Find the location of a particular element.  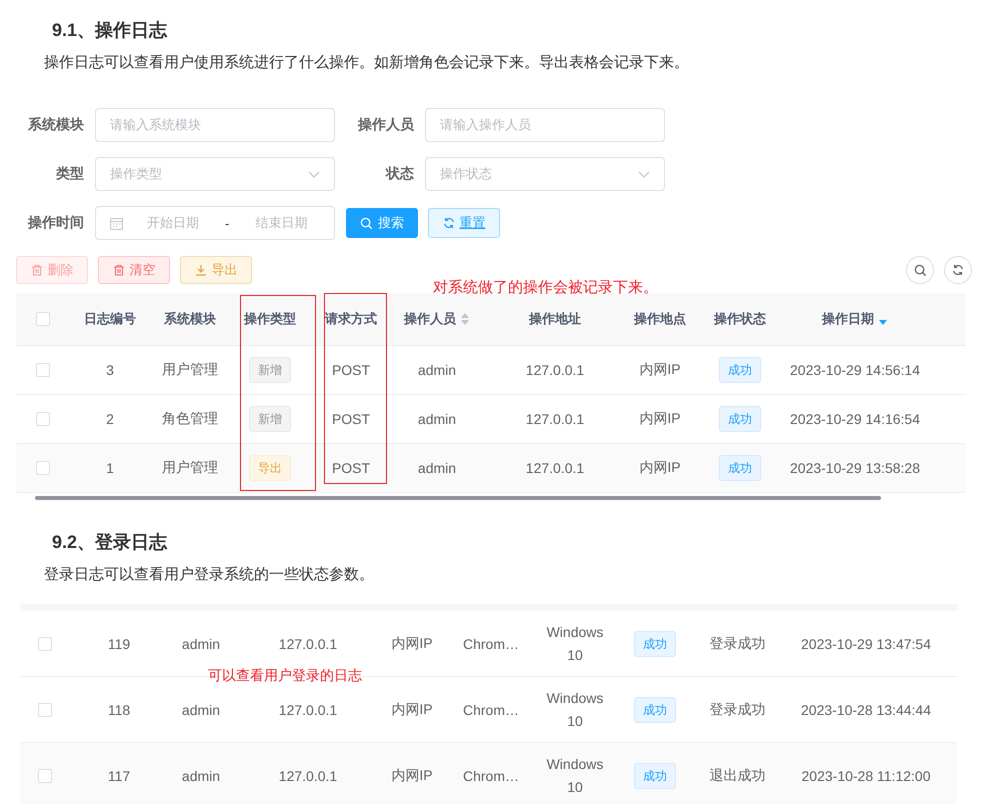

table-cell: 2023-10-29 14:16:54 is located at coordinates (855, 419).